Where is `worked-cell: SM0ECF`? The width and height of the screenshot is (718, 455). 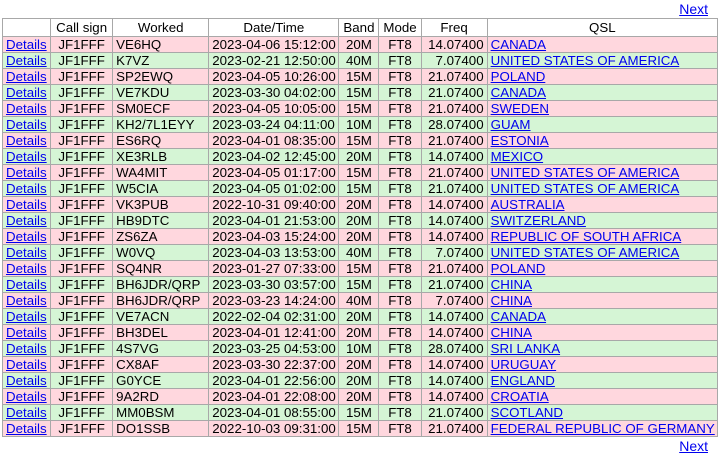 worked-cell: SM0ECF is located at coordinates (161, 108).